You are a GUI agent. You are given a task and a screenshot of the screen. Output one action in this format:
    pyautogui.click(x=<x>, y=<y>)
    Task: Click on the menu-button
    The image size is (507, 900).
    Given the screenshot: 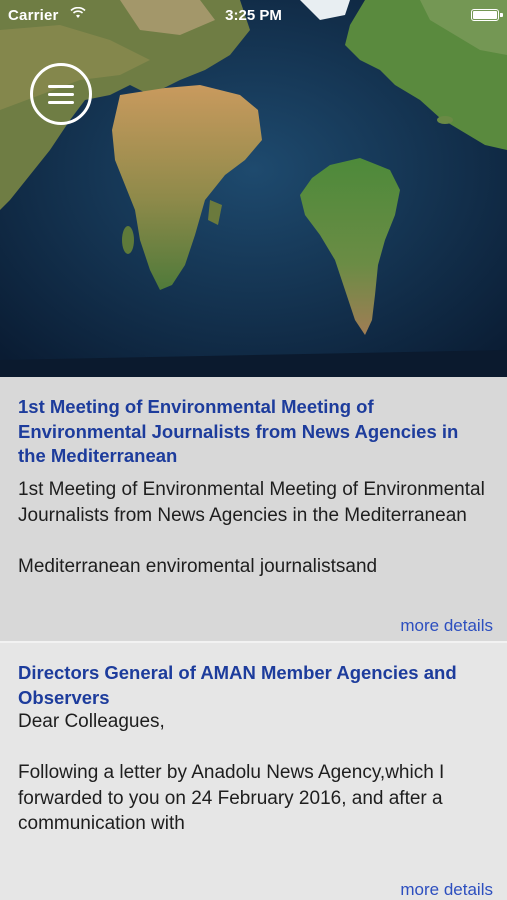 What is the action you would take?
    pyautogui.click(x=61, y=94)
    